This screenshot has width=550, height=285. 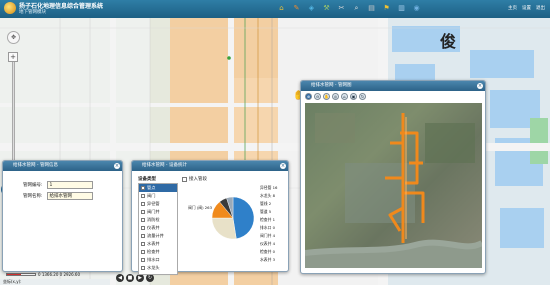 I want to click on nav-prev-icon: ◀, so click(x=120, y=278).